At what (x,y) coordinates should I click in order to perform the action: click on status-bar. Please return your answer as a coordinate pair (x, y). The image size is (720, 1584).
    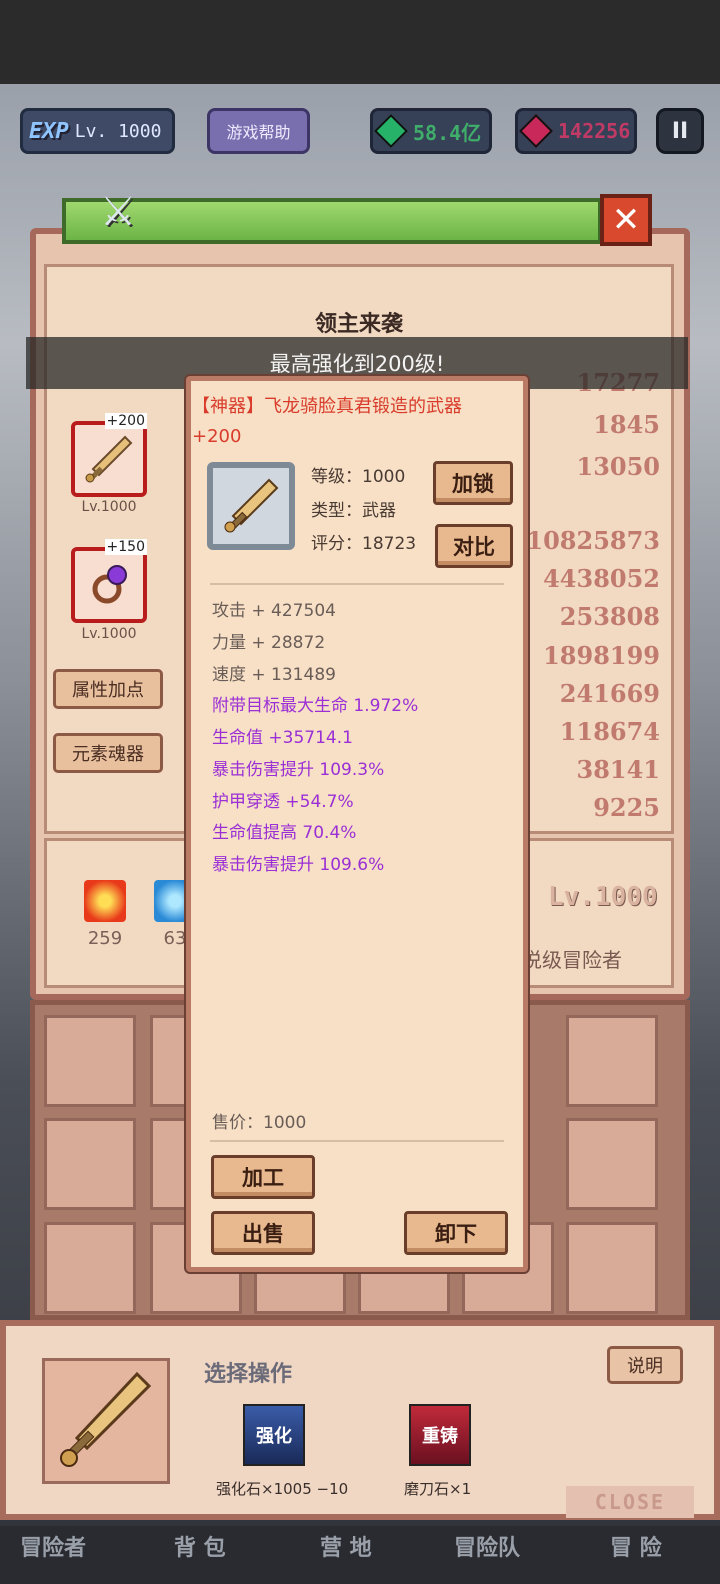
    Looking at the image, I should click on (360, 42).